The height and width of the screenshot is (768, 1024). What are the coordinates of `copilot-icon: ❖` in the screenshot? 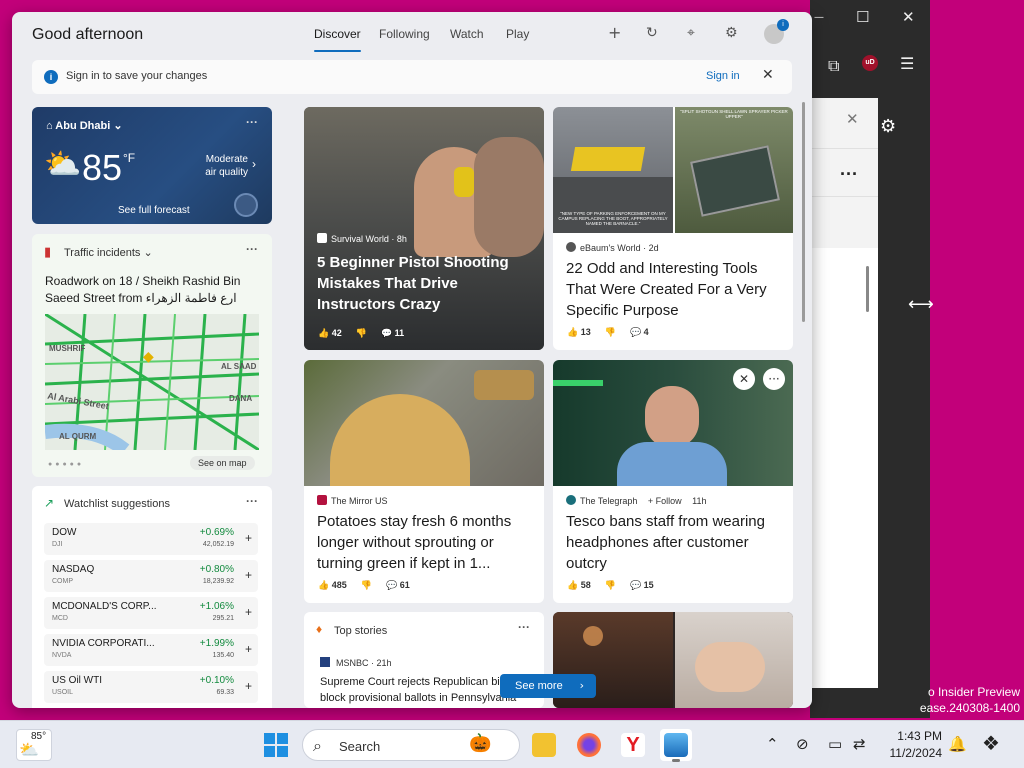 It's located at (991, 743).